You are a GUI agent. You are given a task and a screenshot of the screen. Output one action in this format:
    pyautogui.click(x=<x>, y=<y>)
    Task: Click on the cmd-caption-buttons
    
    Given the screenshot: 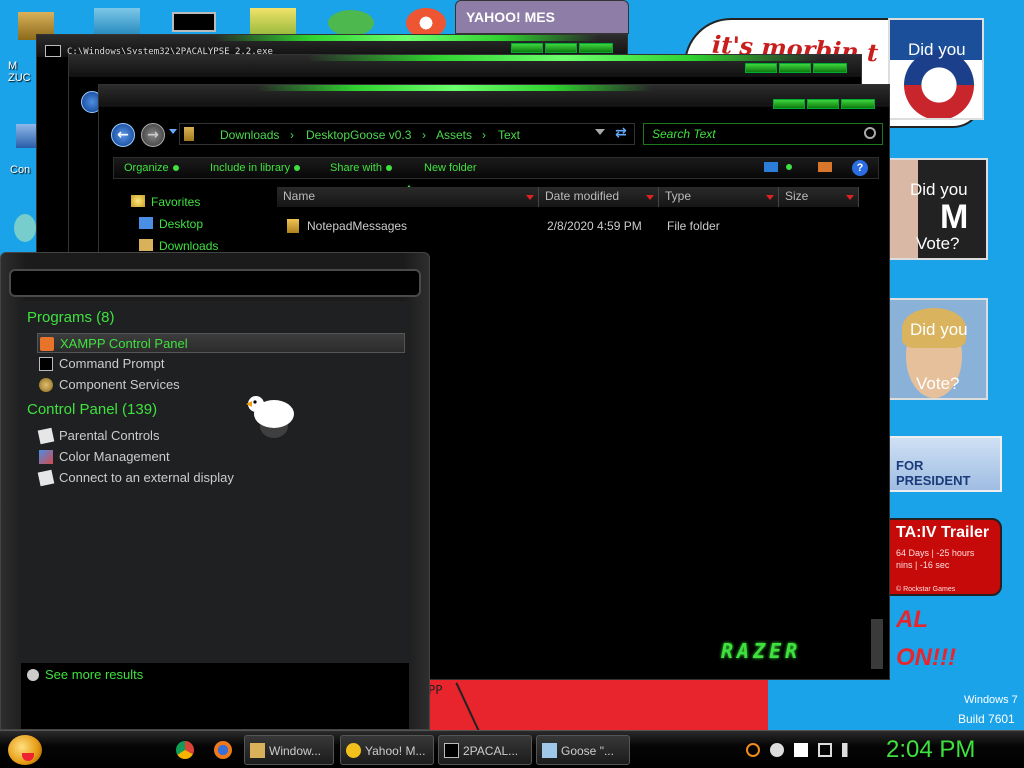 What is the action you would take?
    pyautogui.click(x=562, y=48)
    